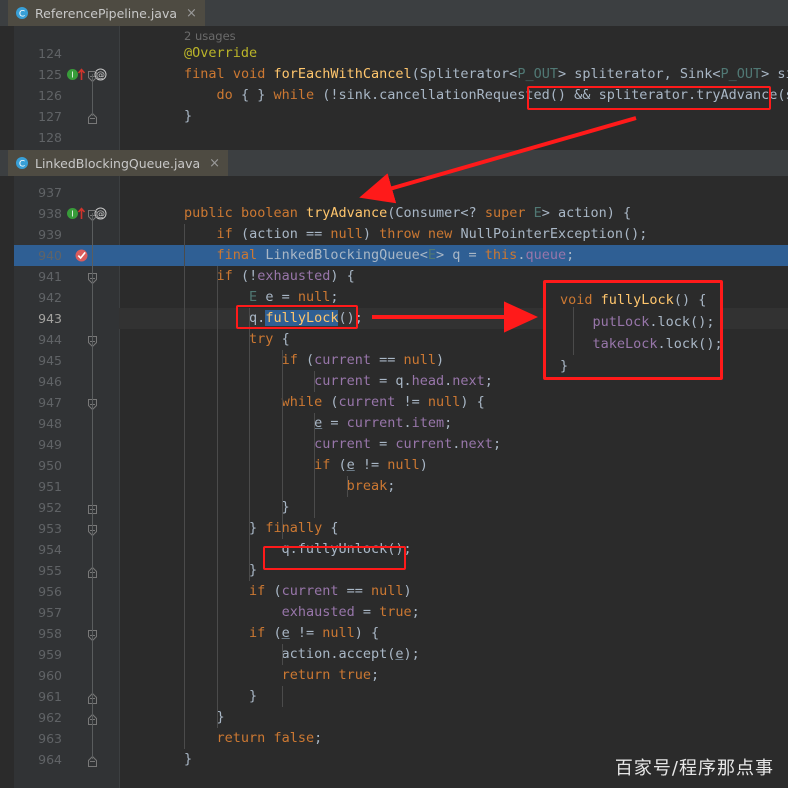  What do you see at coordinates (394, 528) in the screenshot?
I see `code-line: 953 } finally {` at bounding box center [394, 528].